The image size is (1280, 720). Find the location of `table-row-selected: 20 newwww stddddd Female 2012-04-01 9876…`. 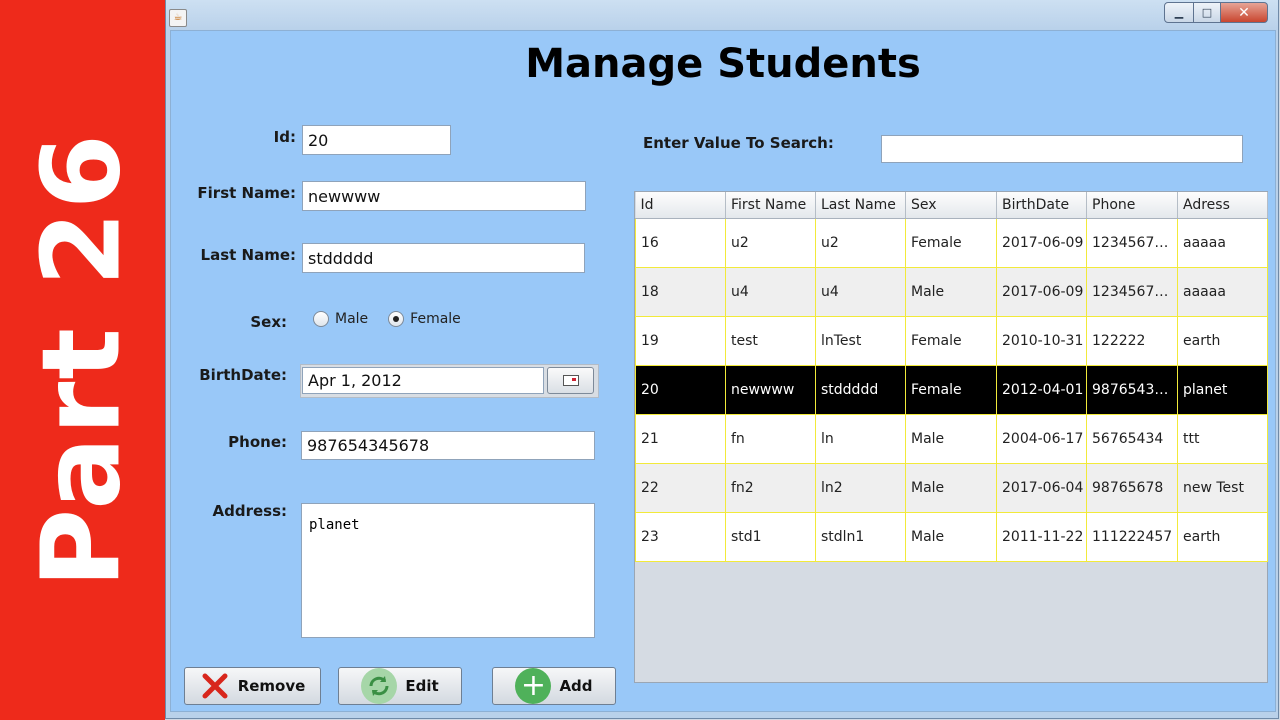

table-row-selected: 20 newwww stddddd Female 2012-04-01 9876… is located at coordinates (951, 390).